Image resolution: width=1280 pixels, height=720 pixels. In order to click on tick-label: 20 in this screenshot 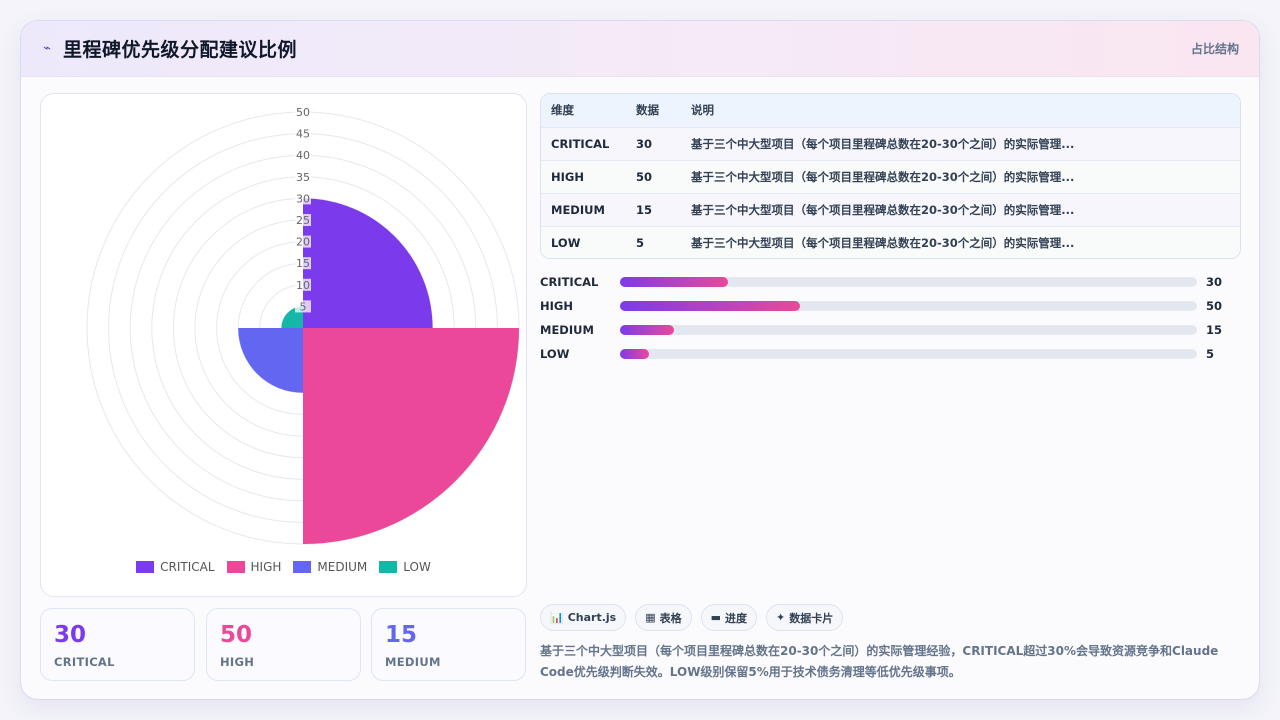, I will do `click(303, 242)`.